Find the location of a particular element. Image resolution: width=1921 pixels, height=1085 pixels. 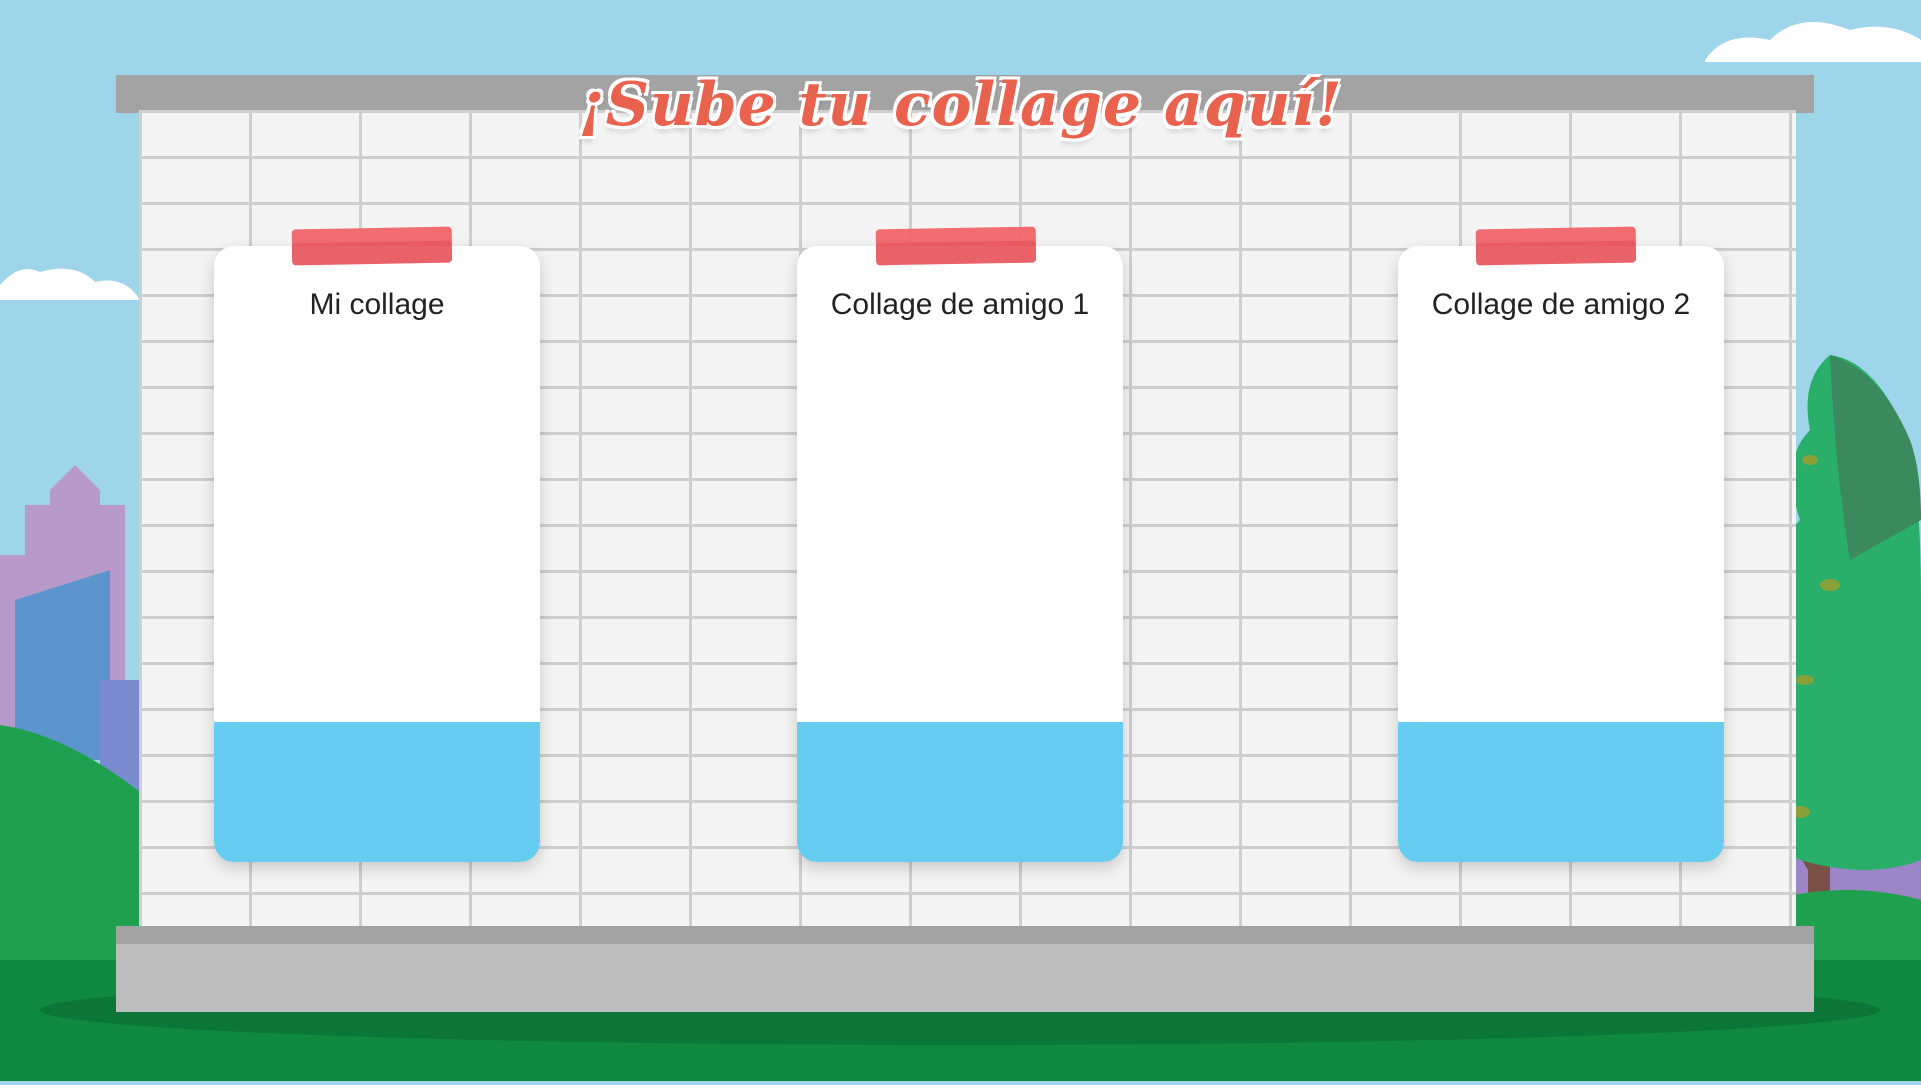

card-label: Collage de amigo 1 is located at coordinates (960, 305).